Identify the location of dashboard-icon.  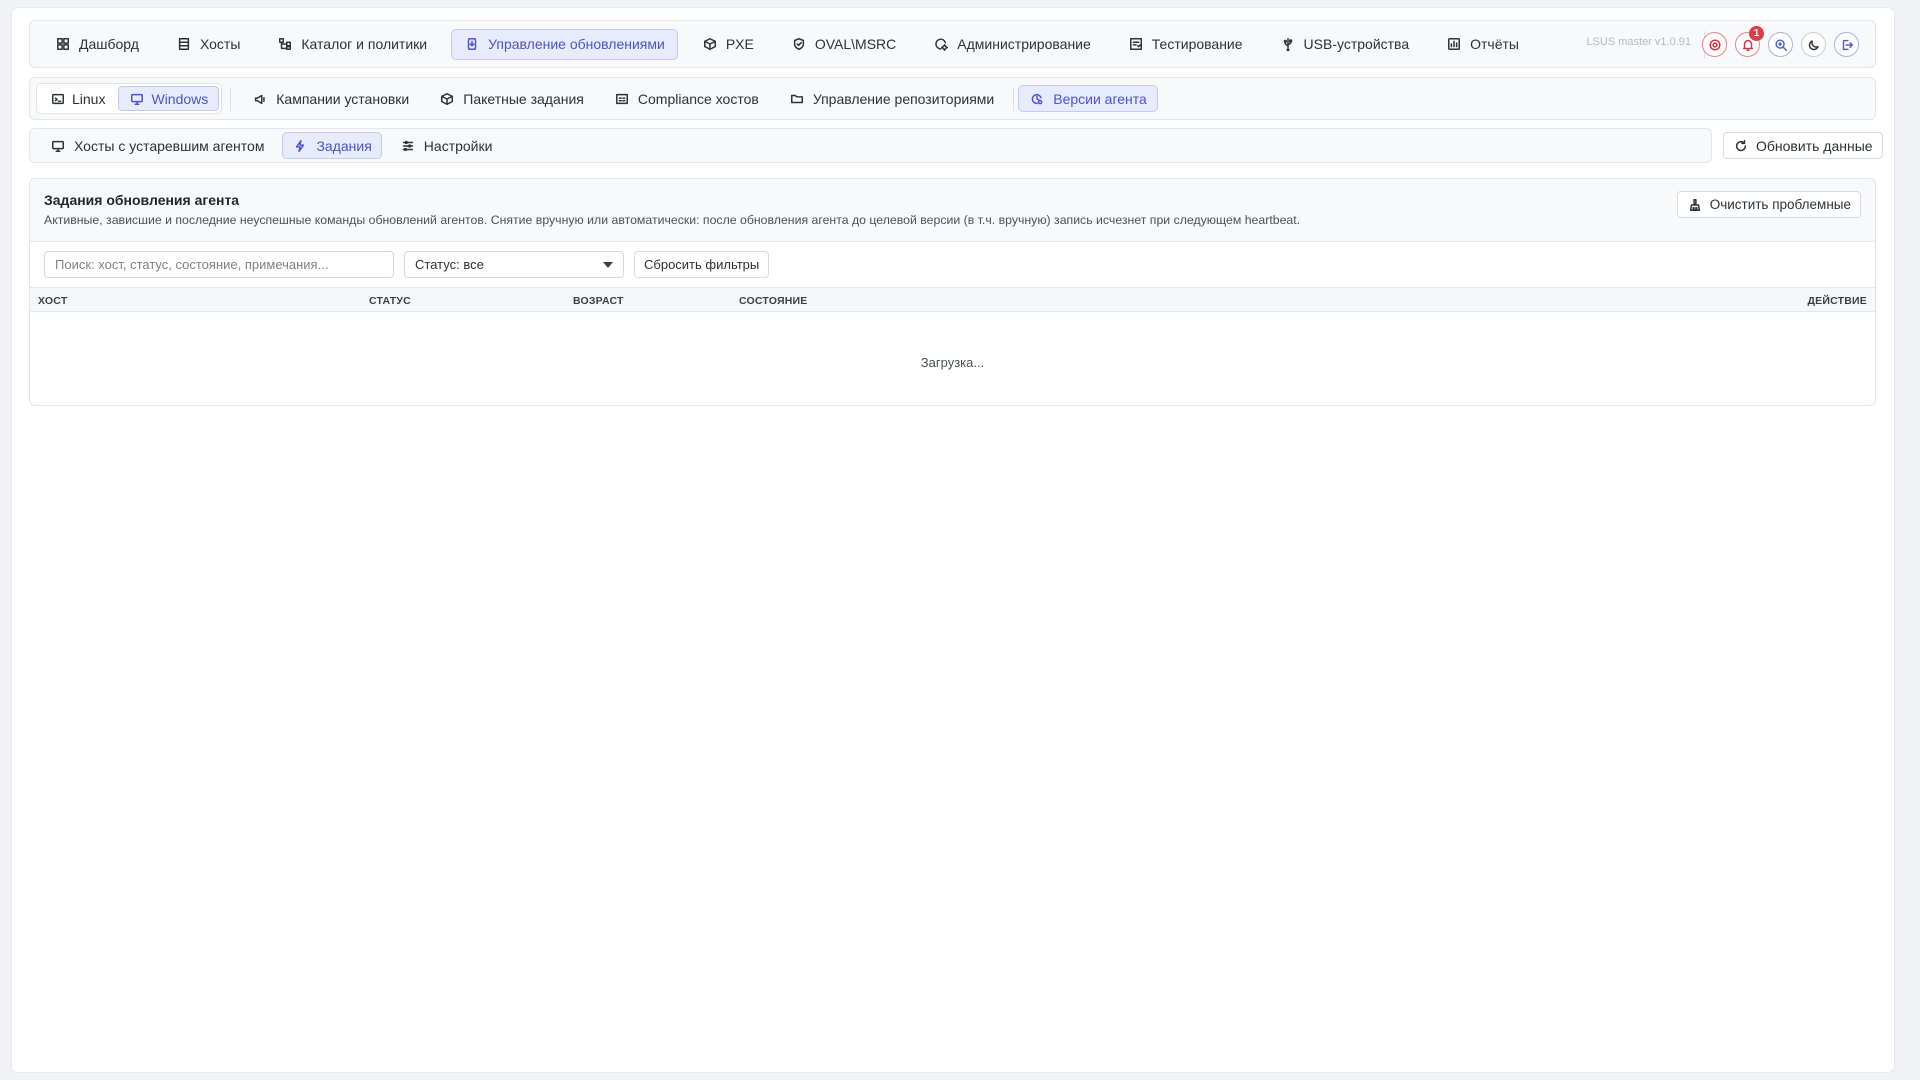
(63, 44).